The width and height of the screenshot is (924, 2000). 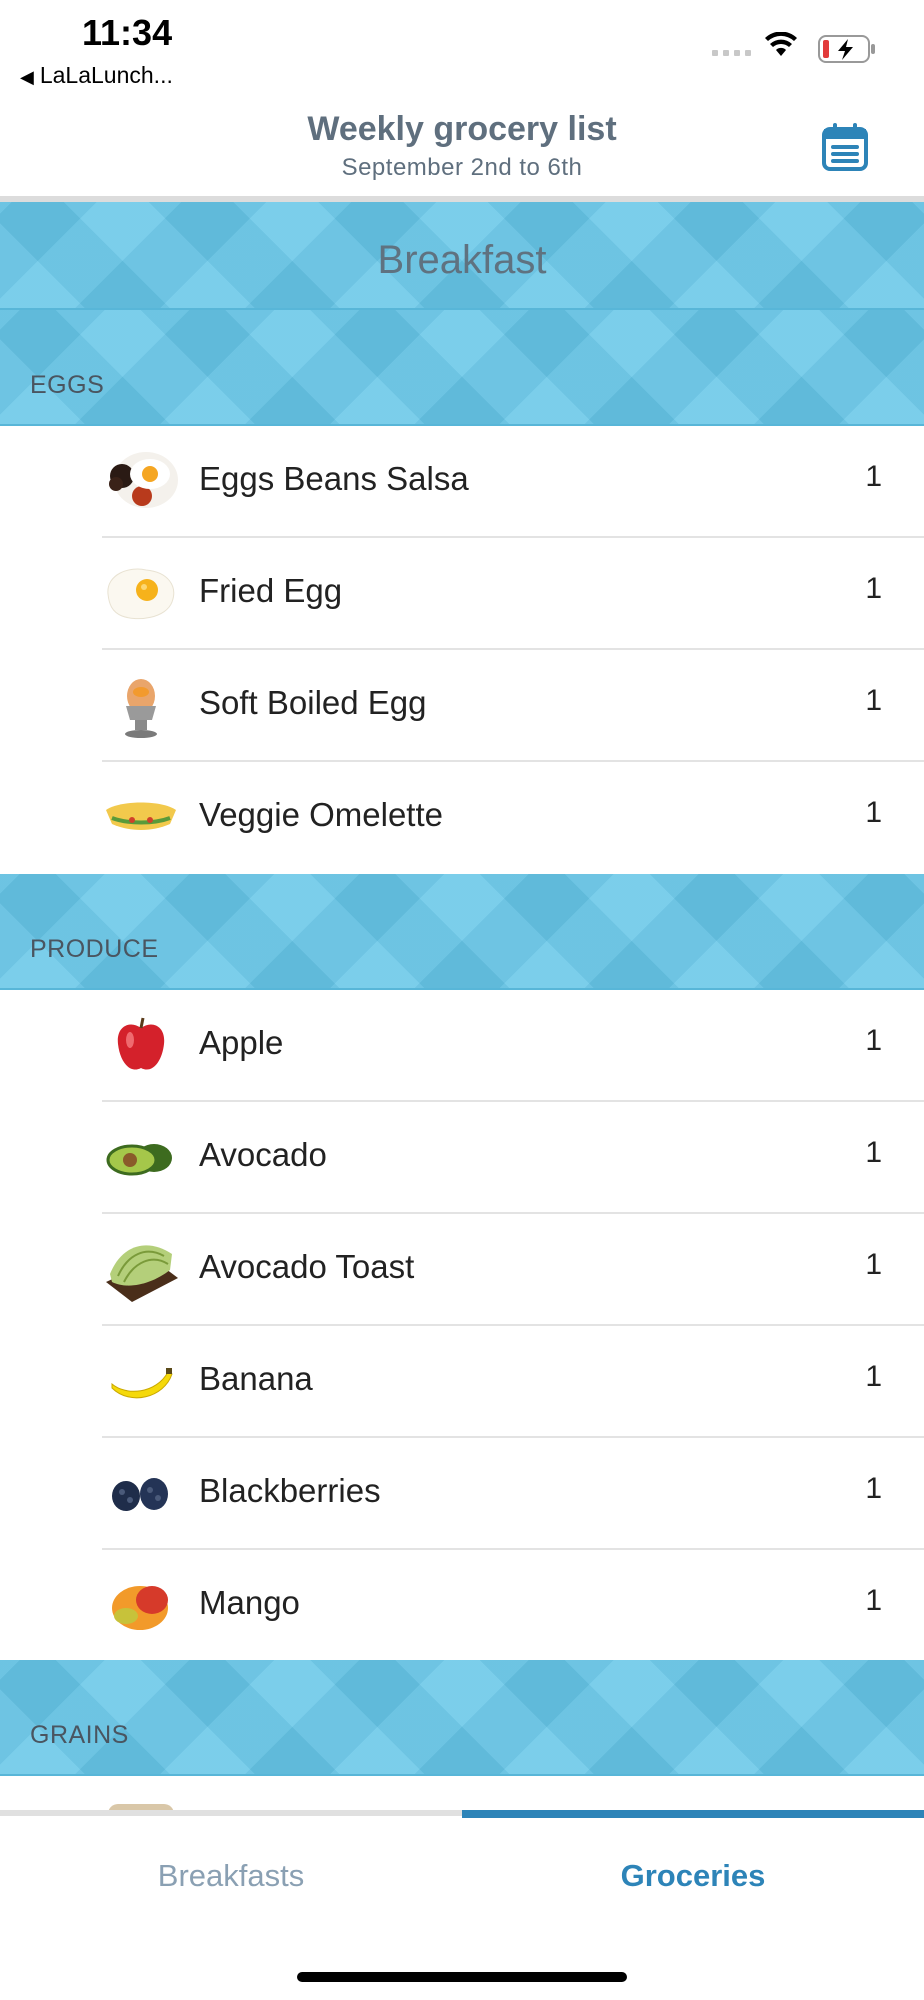 What do you see at coordinates (462, 129) in the screenshot?
I see `page-title: Weekly grocery list` at bounding box center [462, 129].